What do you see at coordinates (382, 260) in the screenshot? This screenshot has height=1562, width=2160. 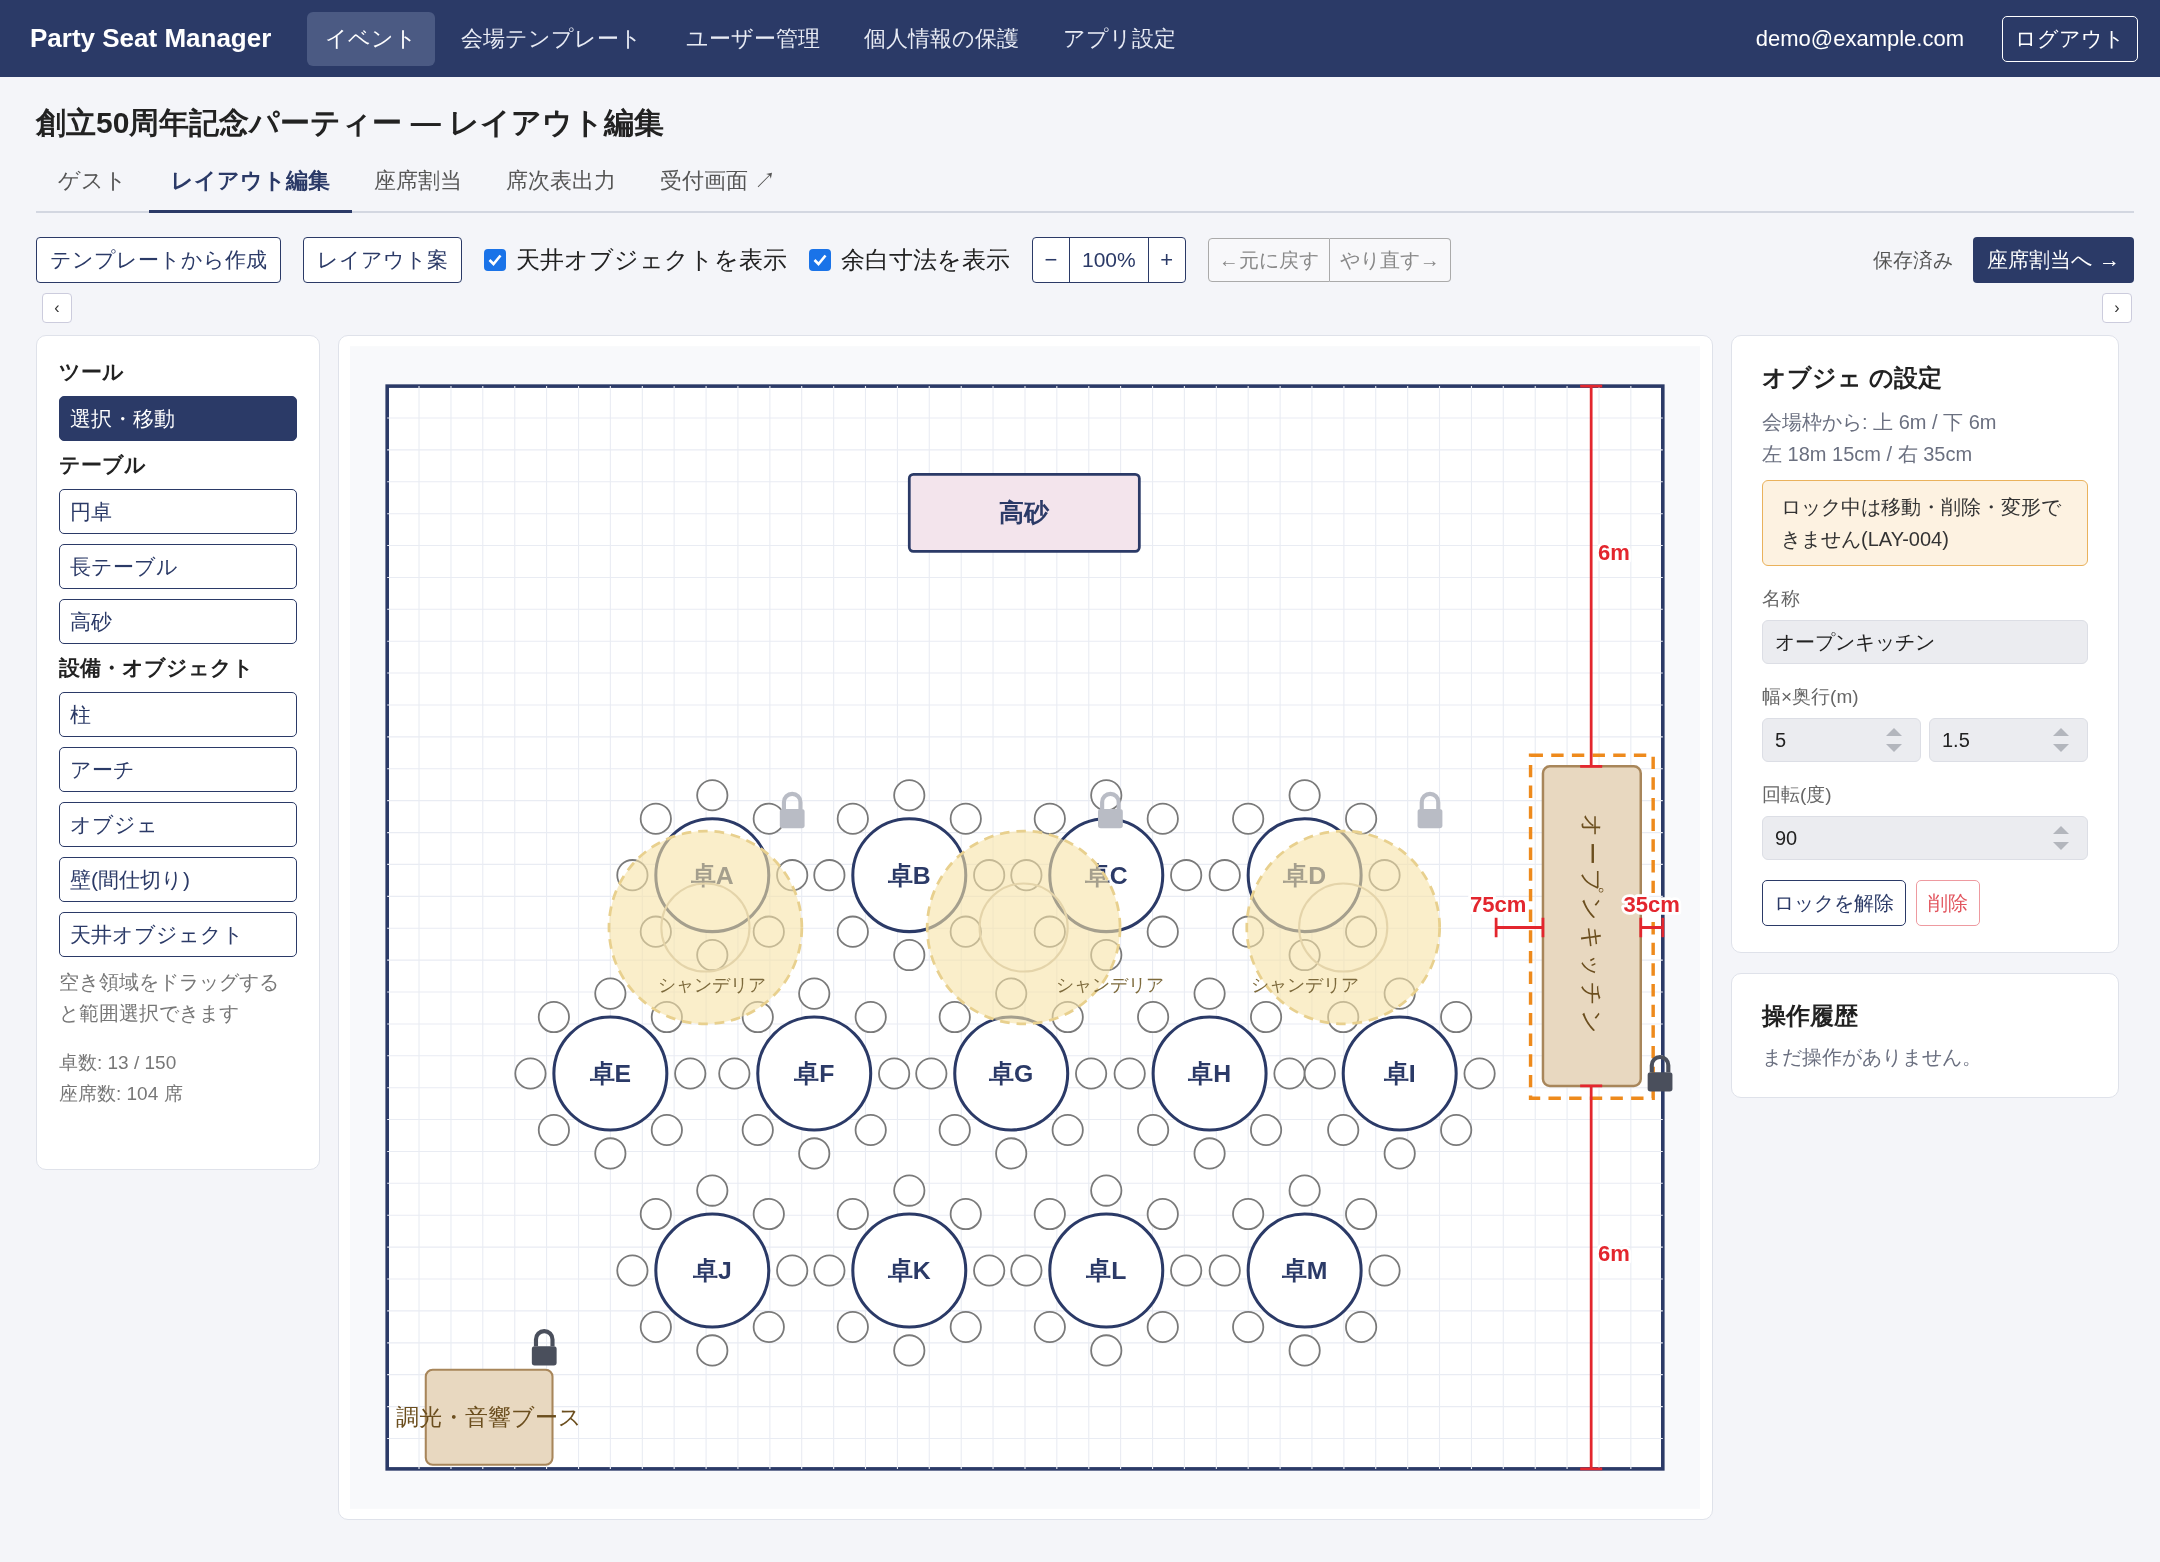 I see `toolbar-button: レイアウト案` at bounding box center [382, 260].